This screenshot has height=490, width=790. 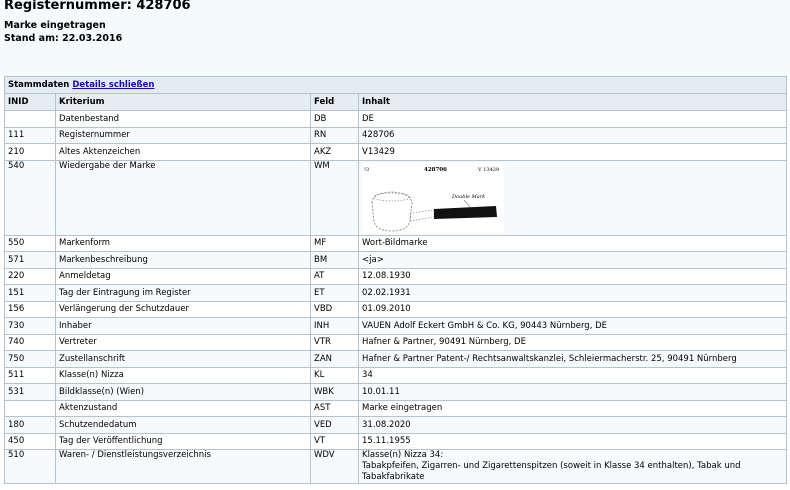 What do you see at coordinates (334, 326) in the screenshot?
I see `cell-feld: INH` at bounding box center [334, 326].